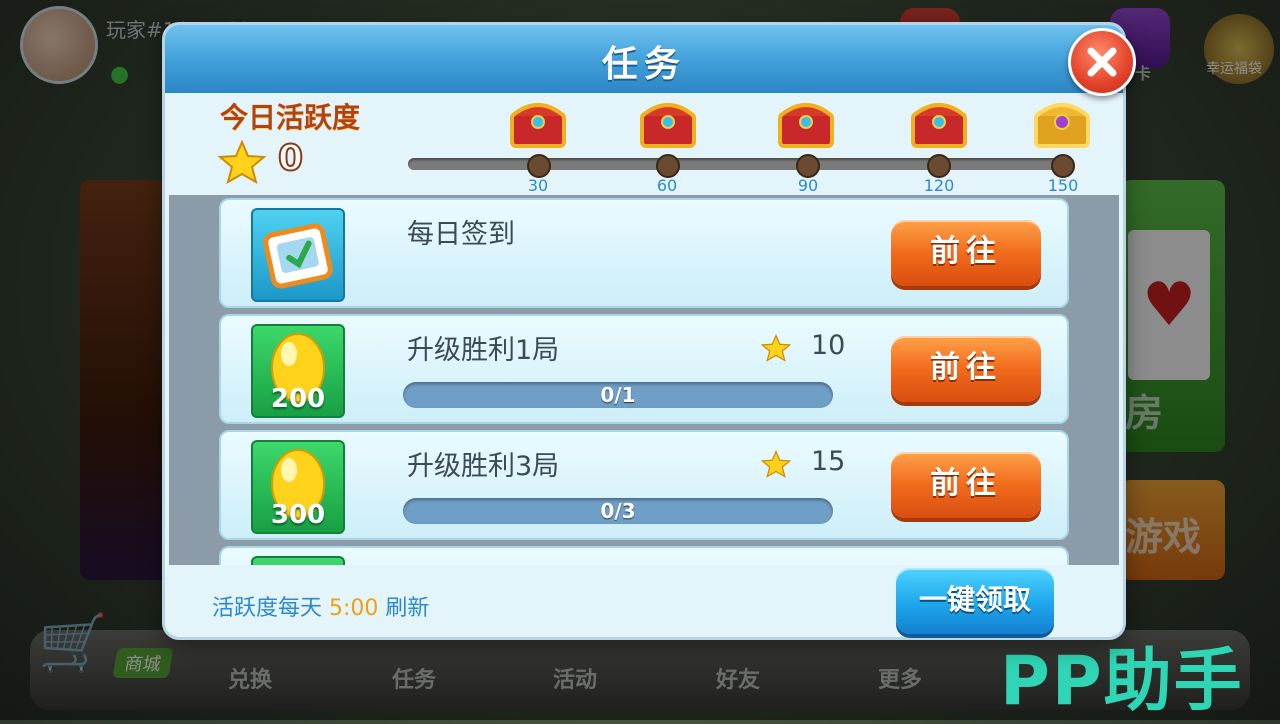 This screenshot has height=724, width=1280. Describe the element at coordinates (483, 466) in the screenshot. I see `task-name: 升级胜利3局` at that location.